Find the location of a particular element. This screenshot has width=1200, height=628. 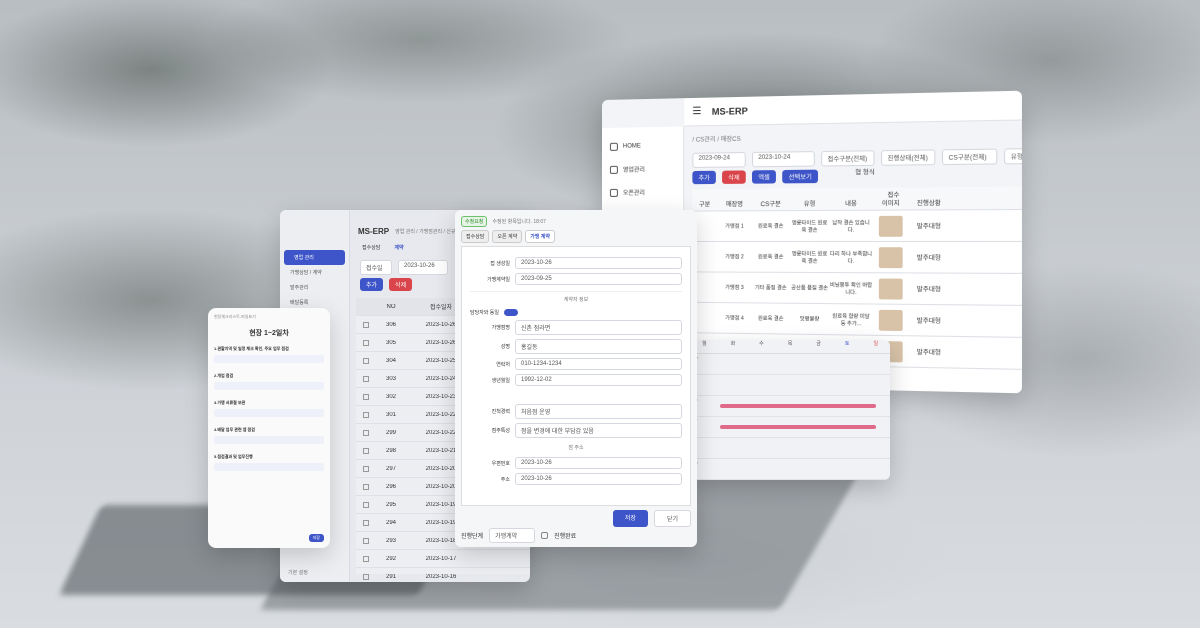

close-button: 닫기 is located at coordinates (672, 518).